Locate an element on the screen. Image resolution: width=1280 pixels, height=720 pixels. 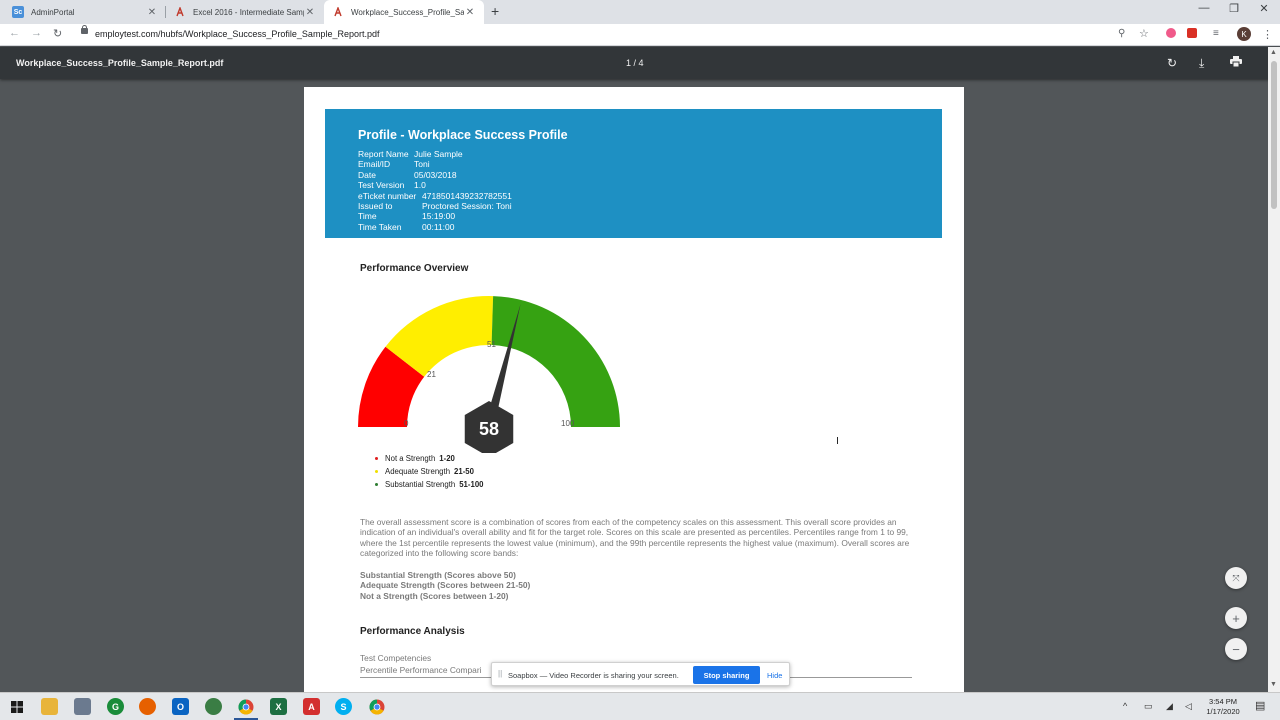
system-clock: 3:54 PM 1/17/2020 is located at coordinates (1223, 707).